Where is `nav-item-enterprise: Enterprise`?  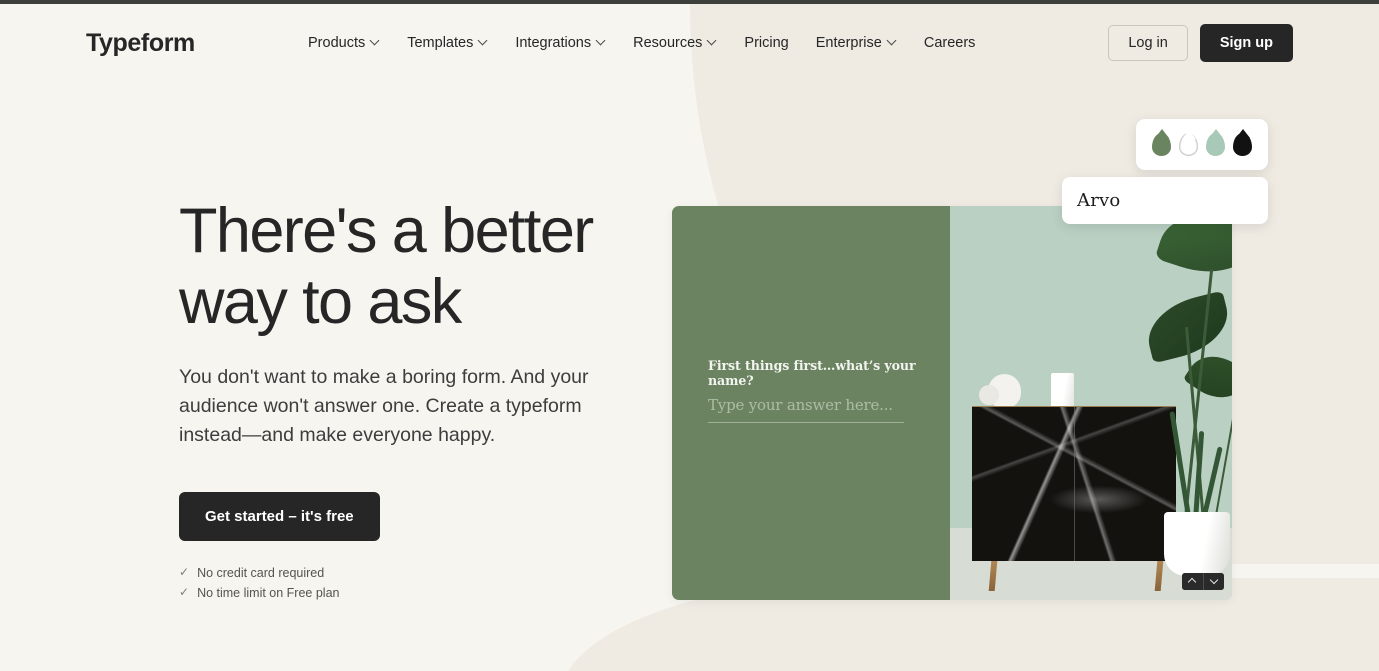
nav-item-enterprise: Enterprise is located at coordinates (856, 43).